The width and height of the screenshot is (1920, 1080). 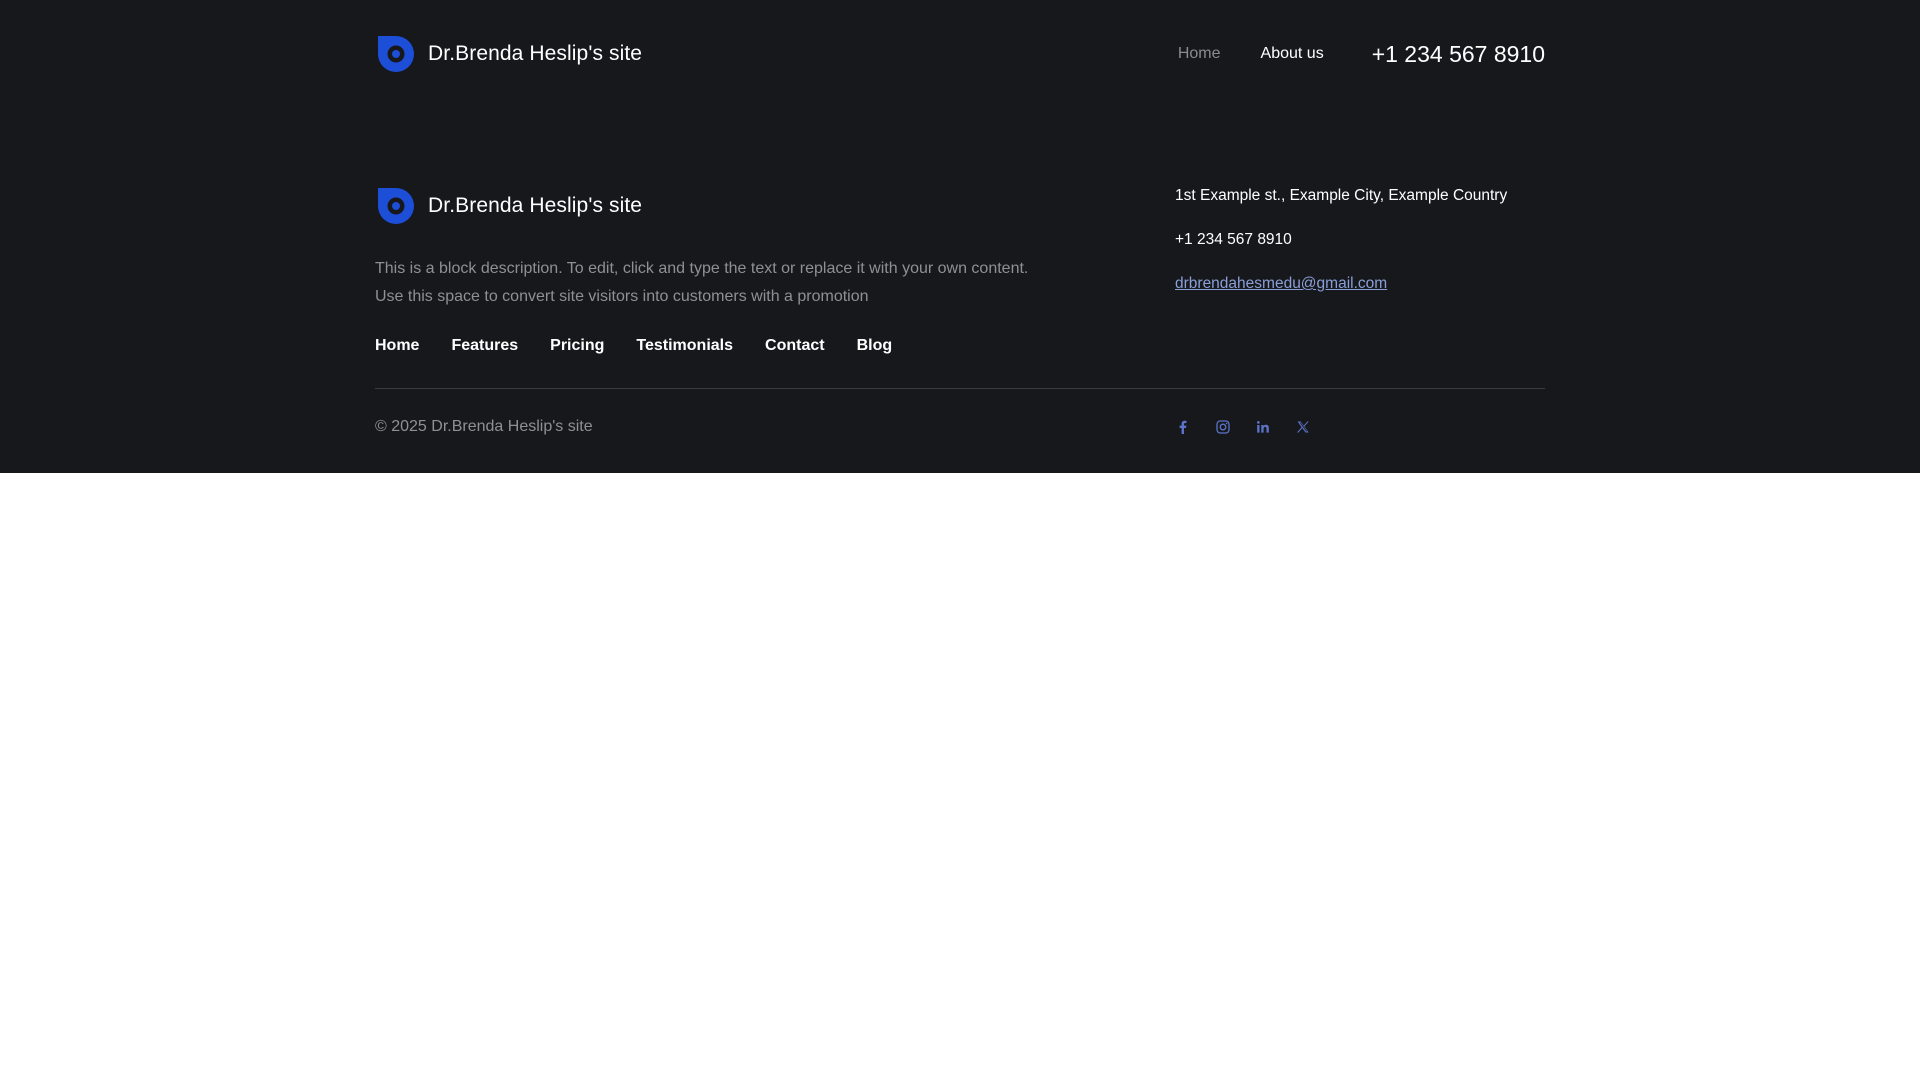 What do you see at coordinates (960, 427) in the screenshot?
I see `footer-bottom-bar: © 2025 Dr.Brenda Heslip's site` at bounding box center [960, 427].